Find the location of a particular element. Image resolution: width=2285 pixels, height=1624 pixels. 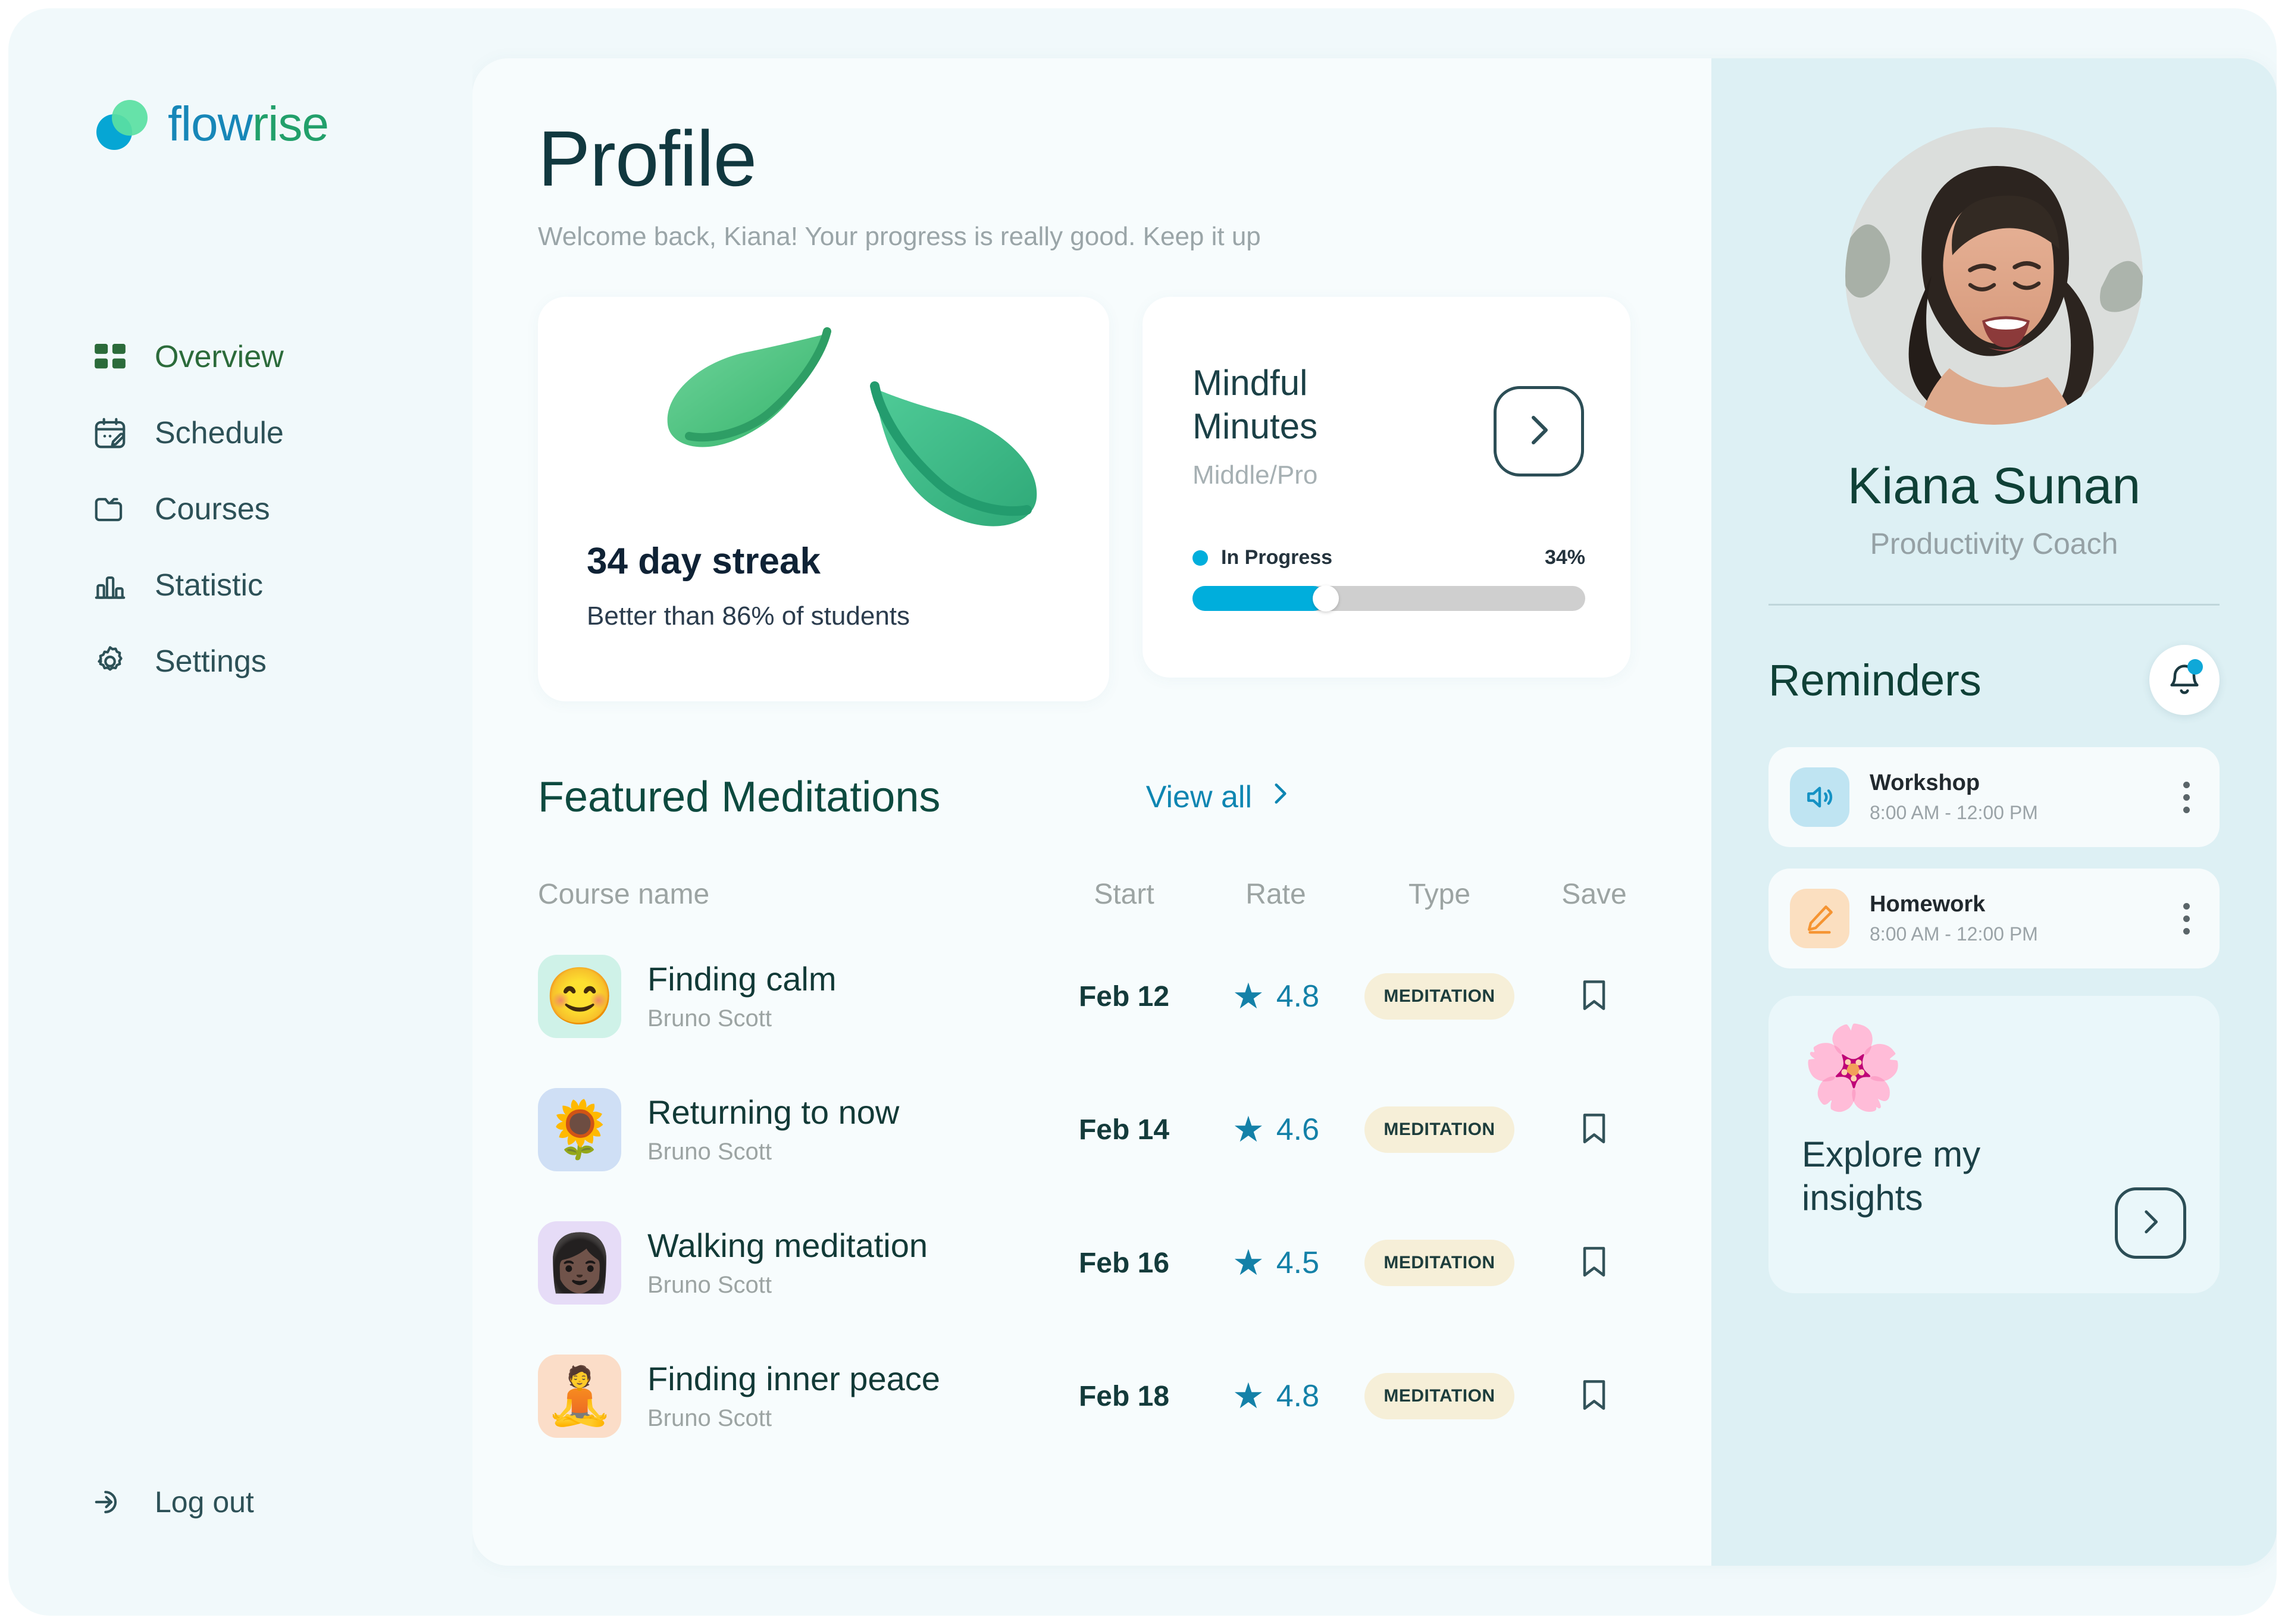

status-dot-icon is located at coordinates (1200, 558).